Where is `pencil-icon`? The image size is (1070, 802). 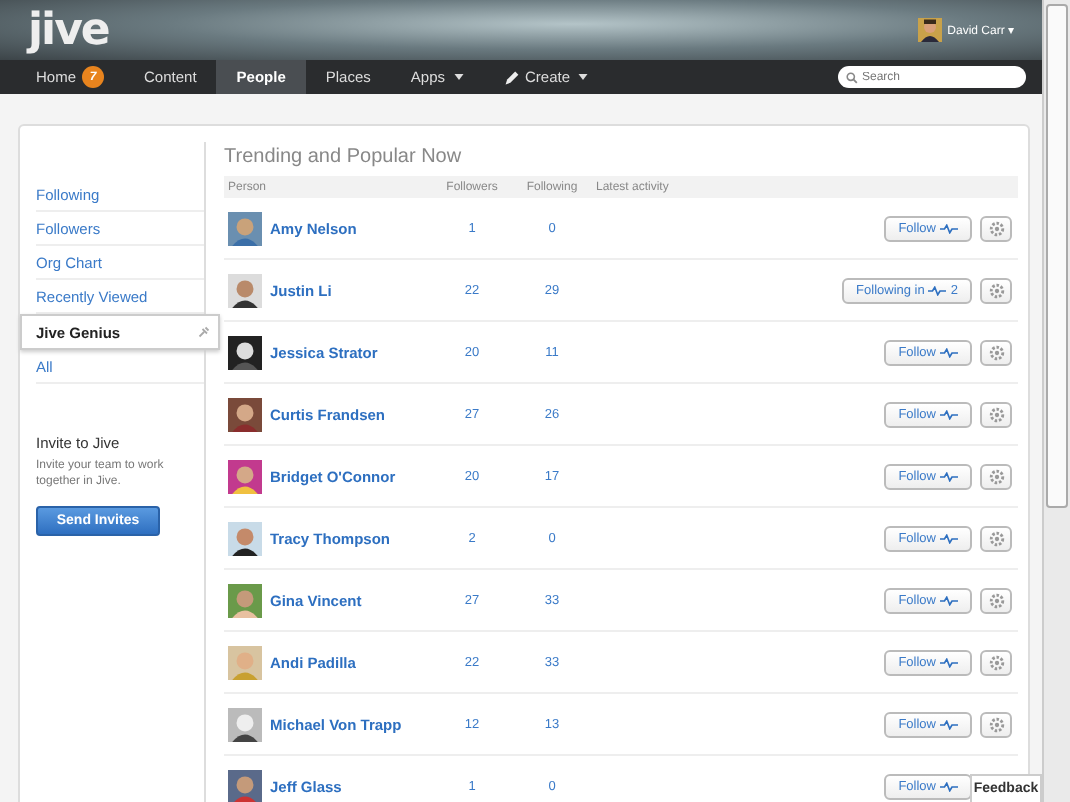
pencil-icon is located at coordinates (511, 77).